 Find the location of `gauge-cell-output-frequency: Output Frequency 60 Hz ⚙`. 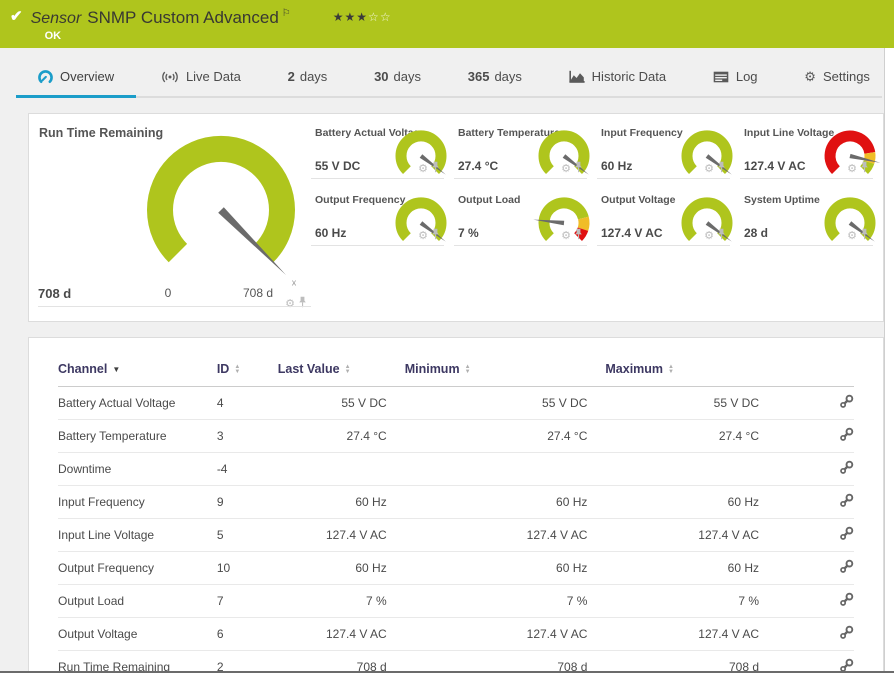

gauge-cell-output-frequency: Output Frequency 60 Hz ⚙ is located at coordinates (382, 221).